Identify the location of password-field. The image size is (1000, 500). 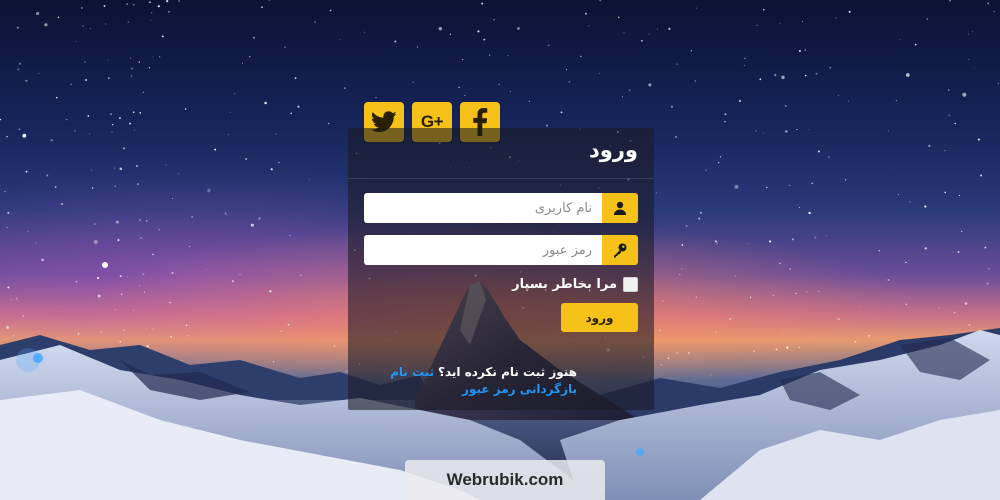
(501, 250).